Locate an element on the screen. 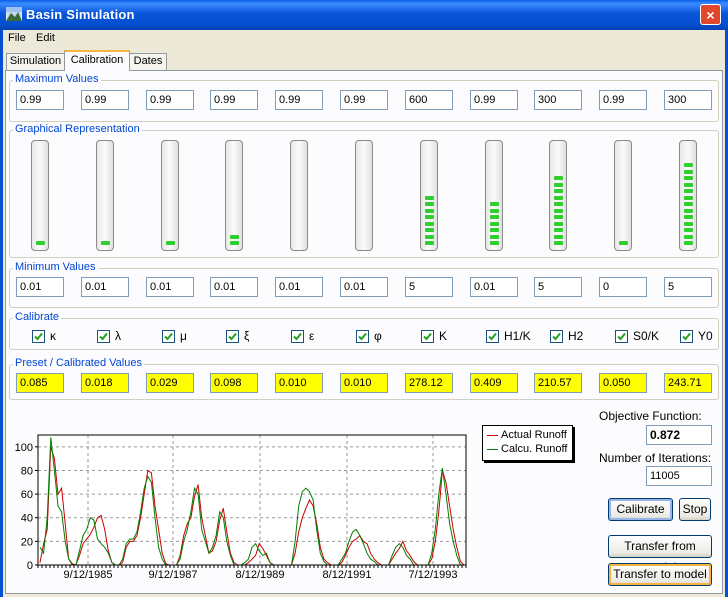 The height and width of the screenshot is (597, 728). x-tick-label: 8/12/1991 is located at coordinates (347, 575).